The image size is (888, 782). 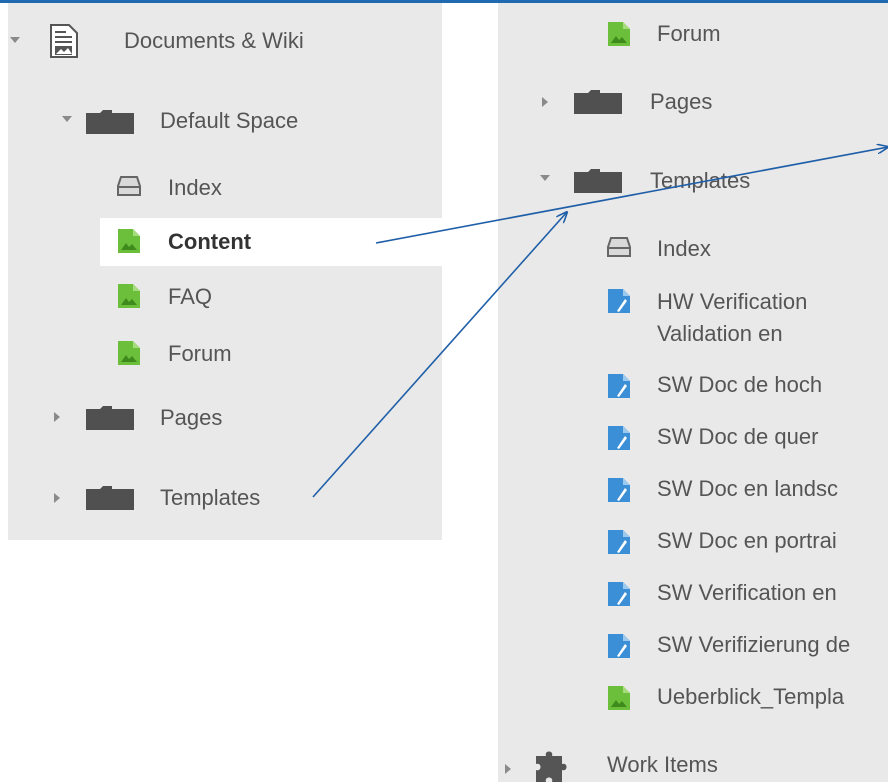 I want to click on arrow-templates-to-templates, so click(x=439, y=355).